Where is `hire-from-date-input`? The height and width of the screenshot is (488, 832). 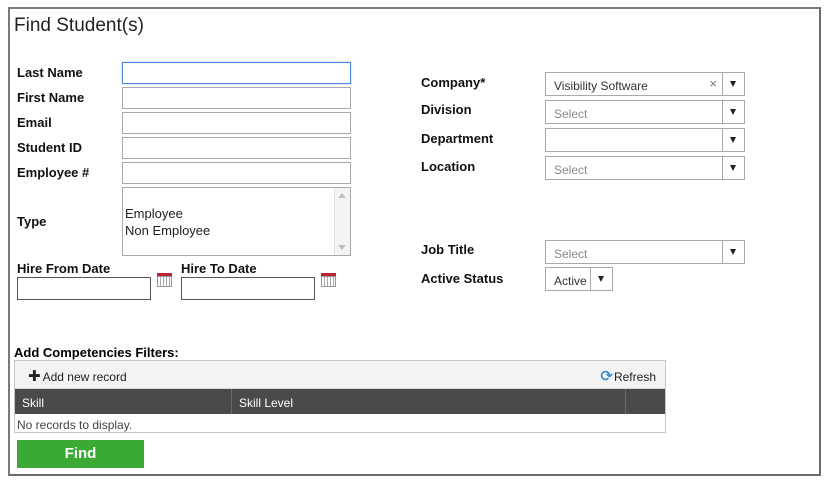 hire-from-date-input is located at coordinates (84, 288).